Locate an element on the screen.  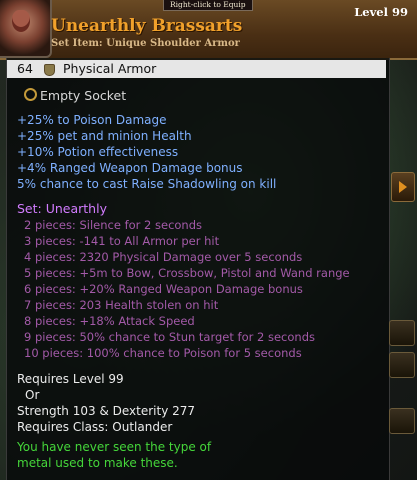
arrow-right-icon is located at coordinates (403, 187).